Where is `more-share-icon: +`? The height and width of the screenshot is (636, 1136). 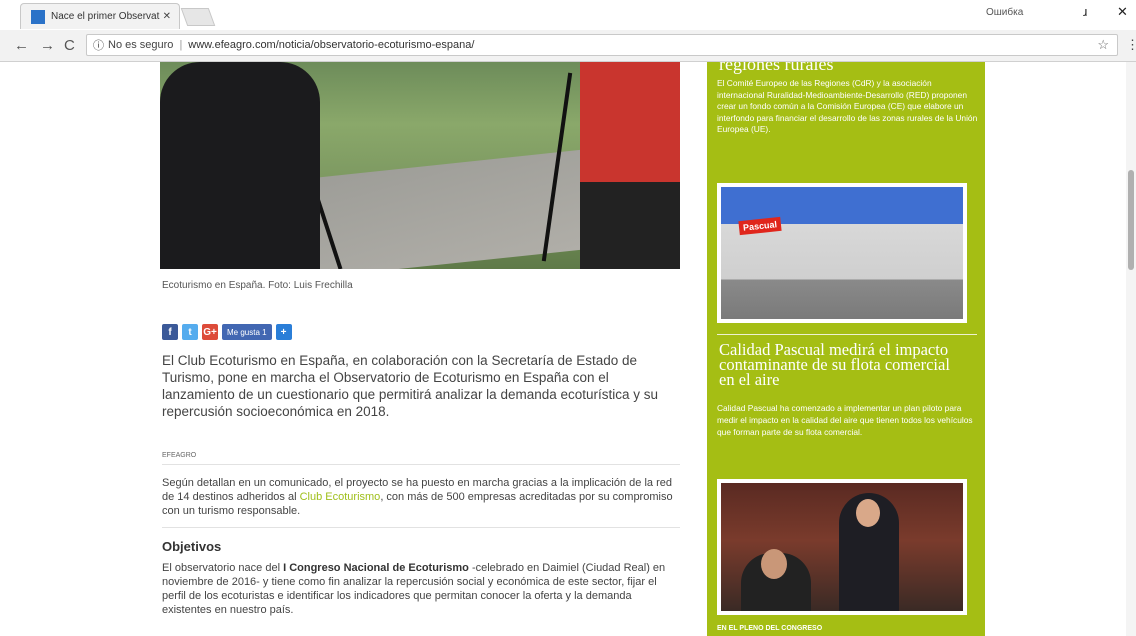 more-share-icon: + is located at coordinates (283, 332).